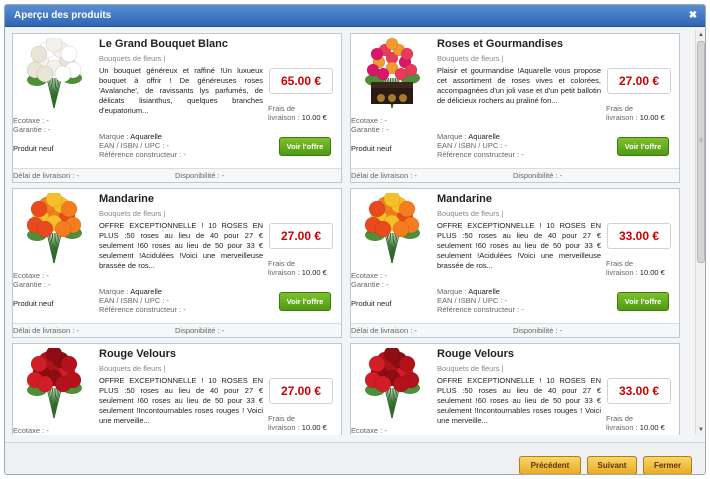  I want to click on scroll-up-arrow-icon: ▲, so click(700, 35).